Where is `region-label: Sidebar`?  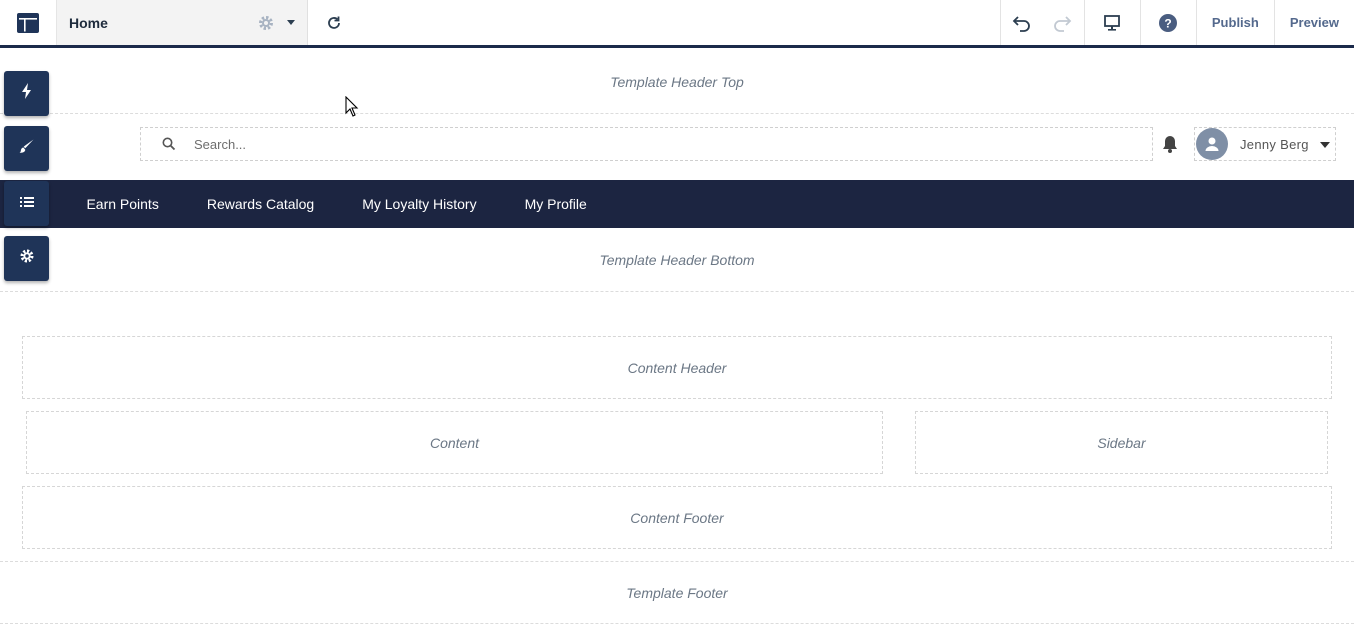 region-label: Sidebar is located at coordinates (1121, 442).